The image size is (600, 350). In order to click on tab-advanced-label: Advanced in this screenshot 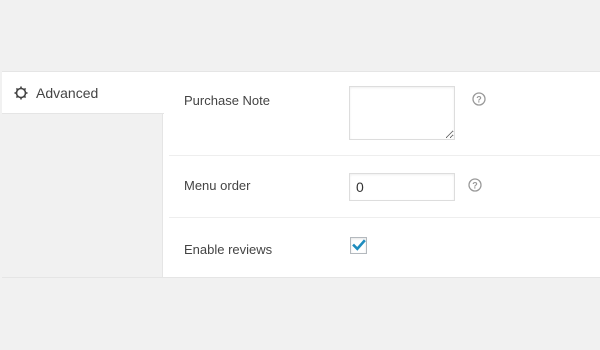, I will do `click(67, 92)`.